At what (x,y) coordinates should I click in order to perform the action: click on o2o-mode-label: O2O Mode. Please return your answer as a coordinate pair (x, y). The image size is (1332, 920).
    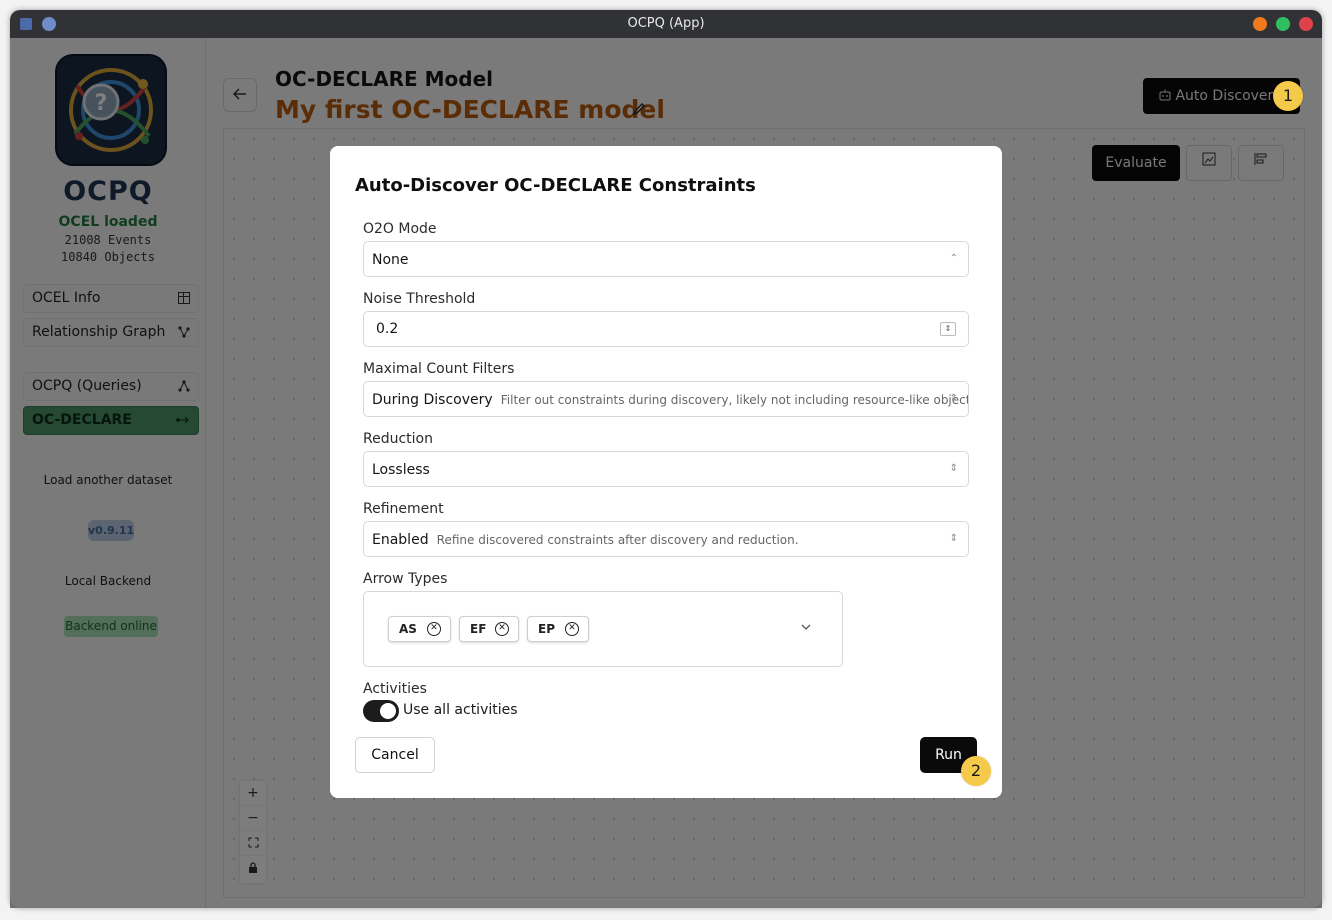
    Looking at the image, I should click on (400, 229).